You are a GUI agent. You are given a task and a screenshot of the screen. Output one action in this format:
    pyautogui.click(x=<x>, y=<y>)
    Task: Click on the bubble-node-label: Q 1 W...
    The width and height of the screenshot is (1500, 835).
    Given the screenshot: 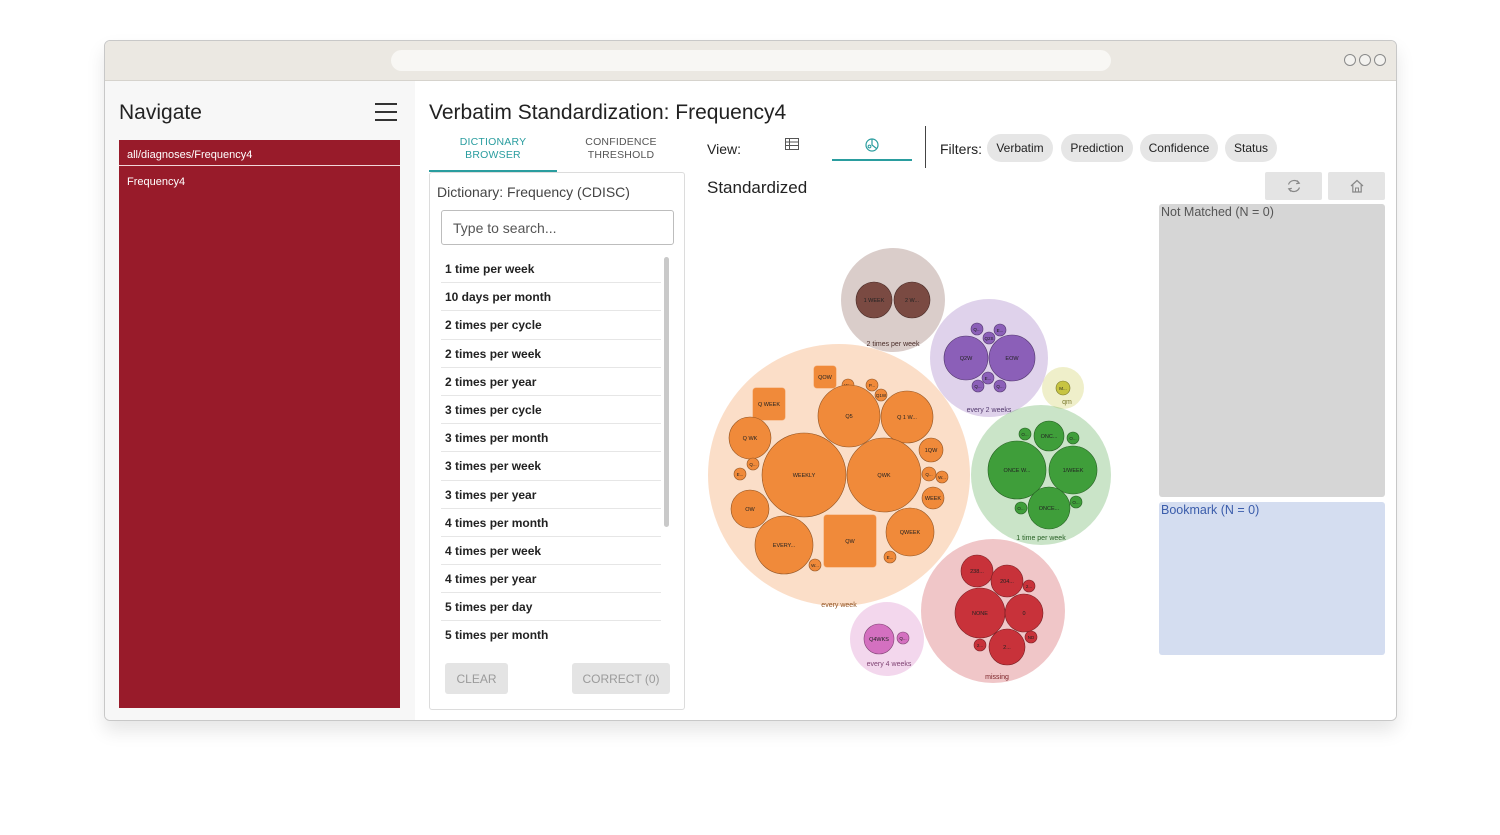 What is the action you would take?
    pyautogui.click(x=907, y=418)
    